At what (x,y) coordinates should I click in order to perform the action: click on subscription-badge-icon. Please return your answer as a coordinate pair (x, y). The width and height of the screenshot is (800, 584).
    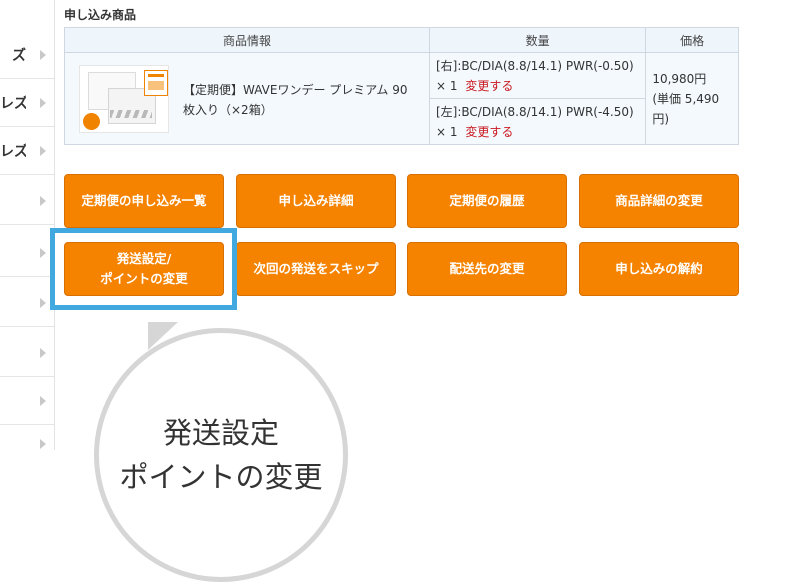
    Looking at the image, I should click on (156, 83).